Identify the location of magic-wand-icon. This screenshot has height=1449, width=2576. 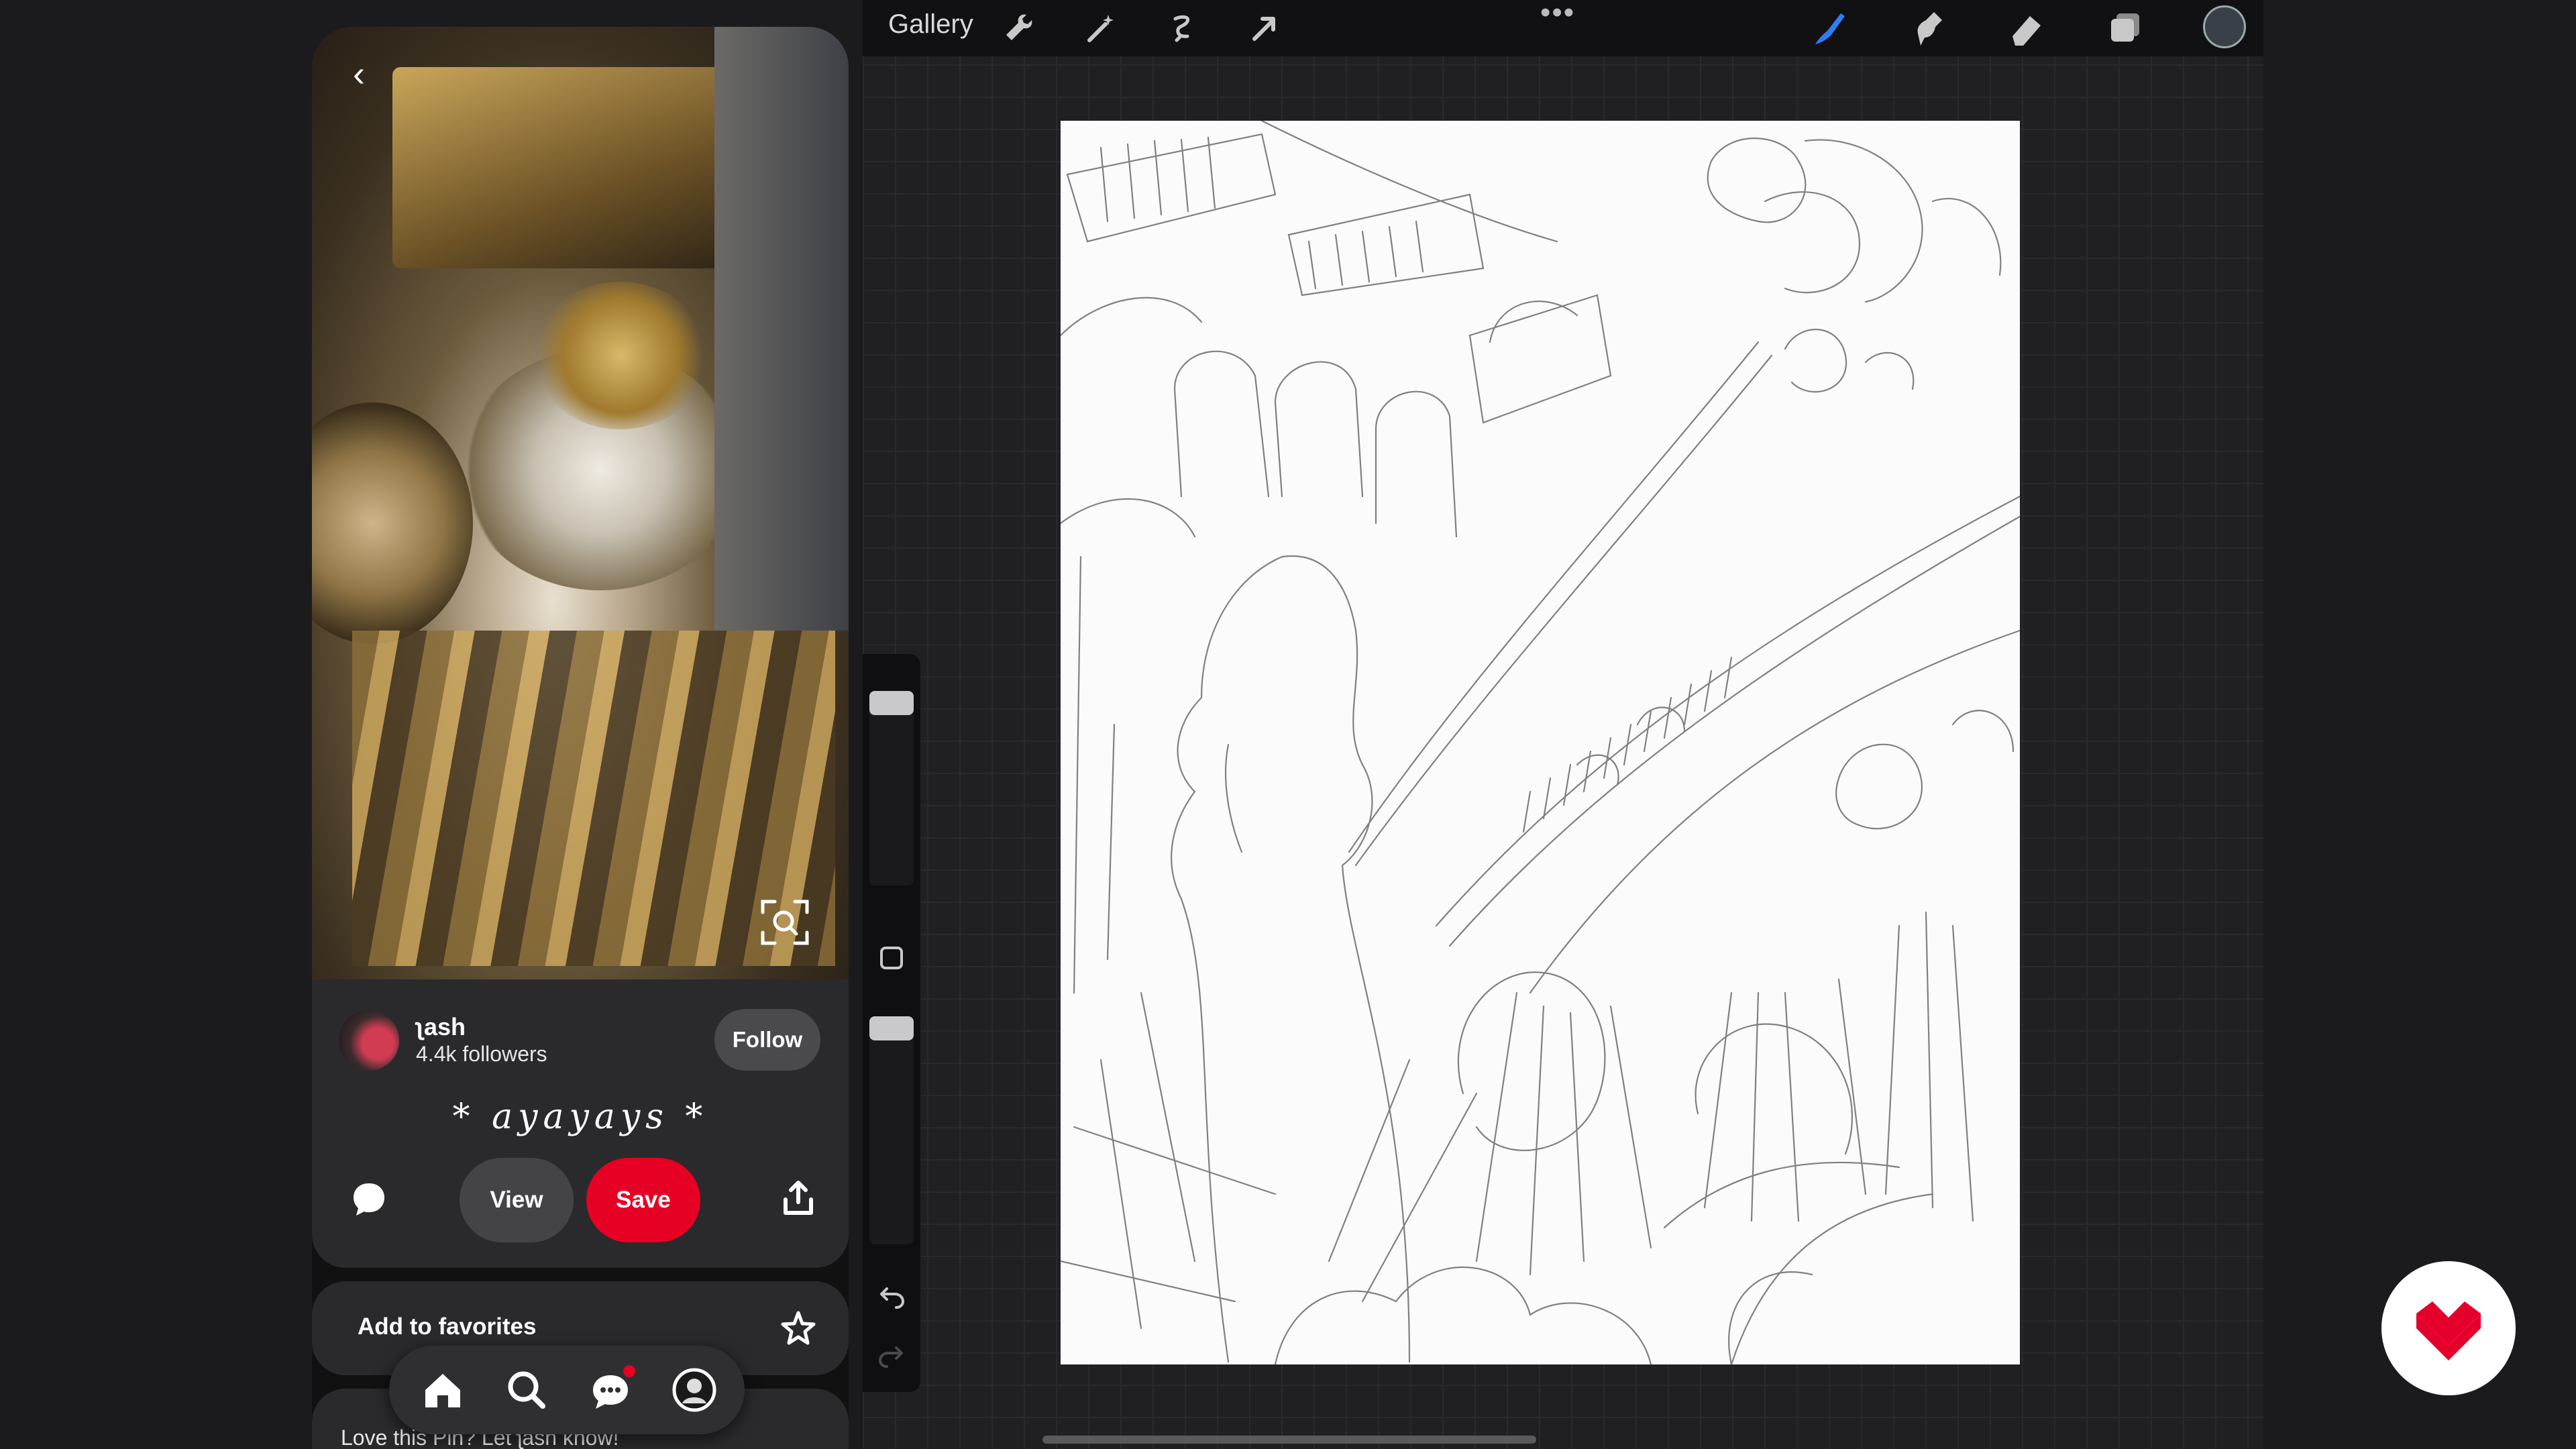
(1100, 28).